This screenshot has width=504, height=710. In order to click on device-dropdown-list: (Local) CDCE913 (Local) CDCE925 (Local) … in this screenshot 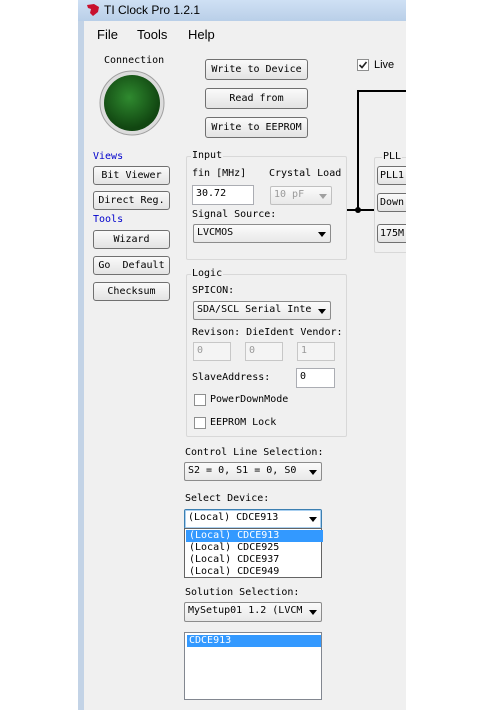, I will do `click(253, 553)`.